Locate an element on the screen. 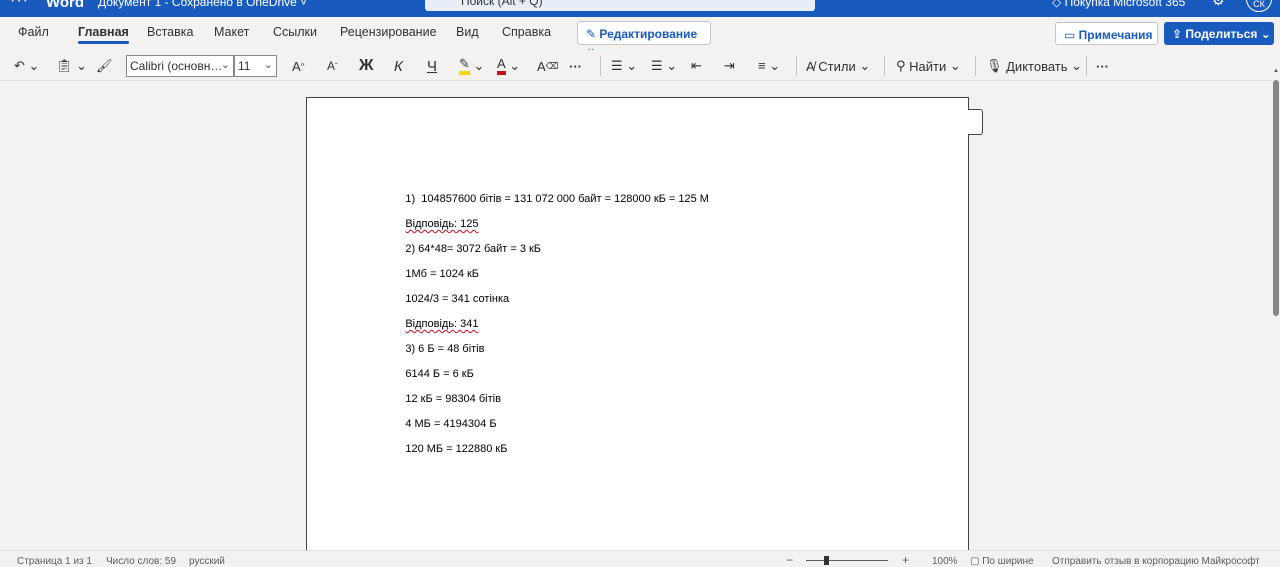 This screenshot has width=1280, height=567. shrink-font-icon: Aˇ is located at coordinates (332, 66).